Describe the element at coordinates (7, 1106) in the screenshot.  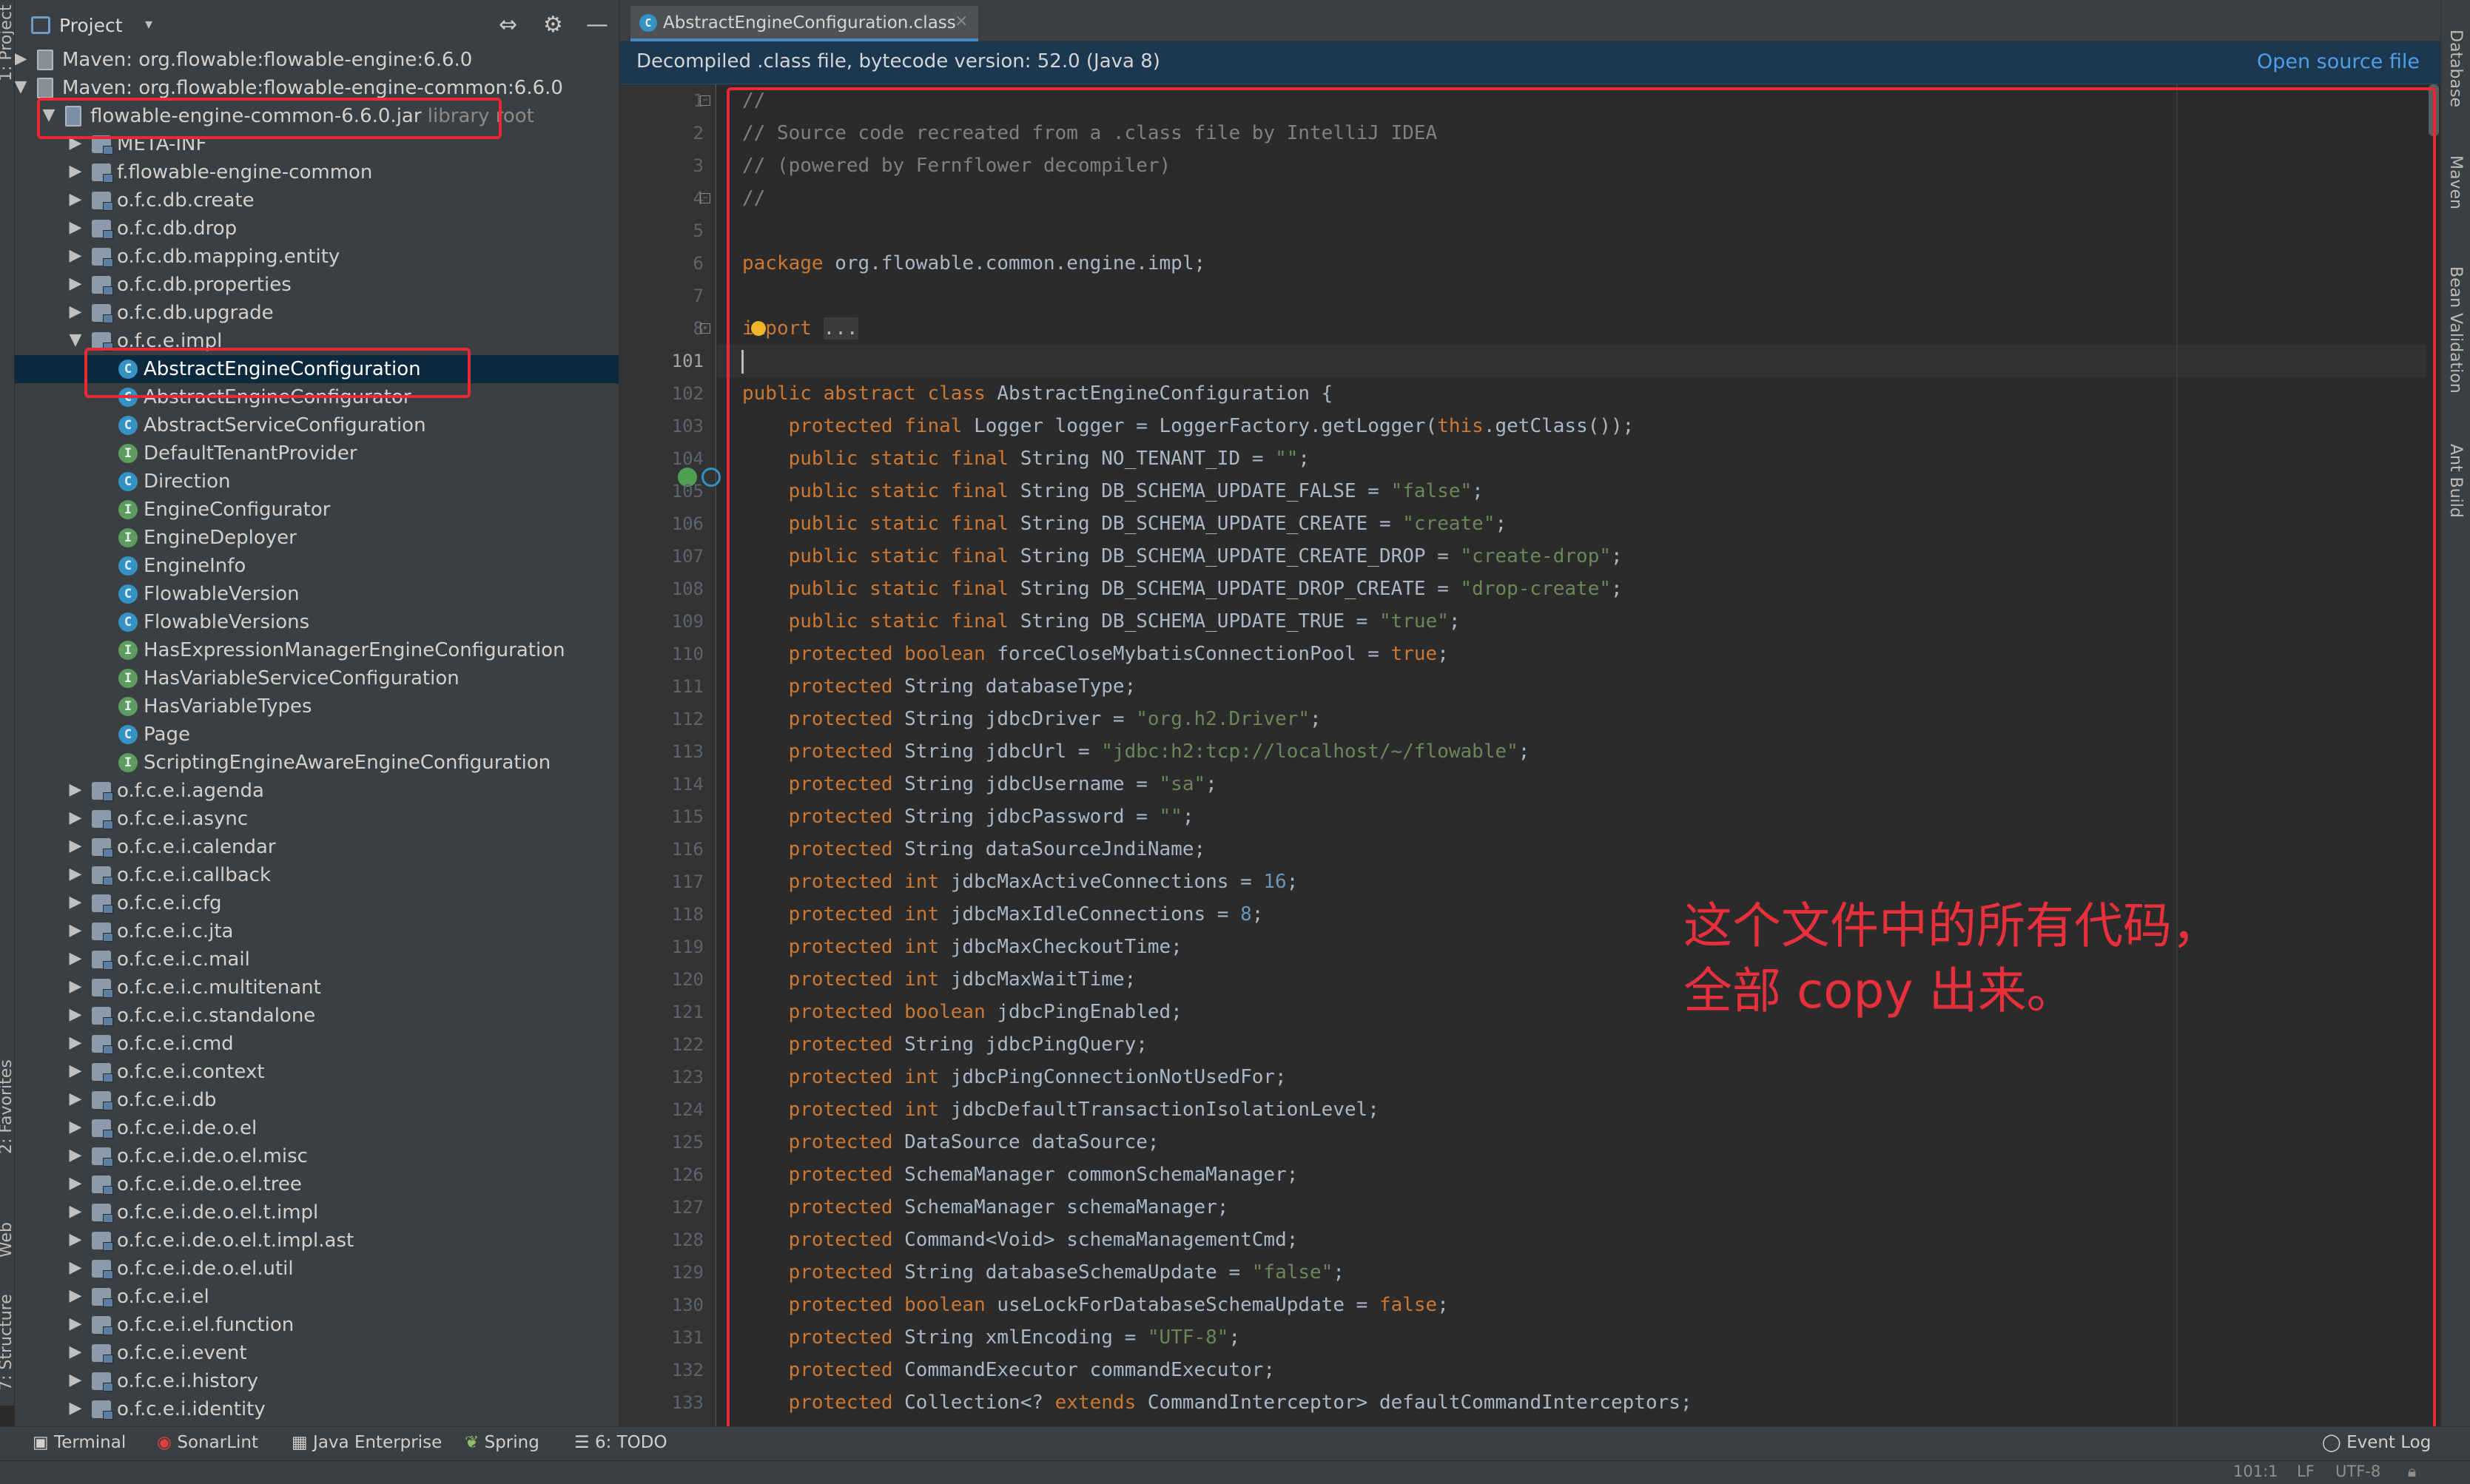
I see `favorites-tool-tab: 2: Favorites` at that location.